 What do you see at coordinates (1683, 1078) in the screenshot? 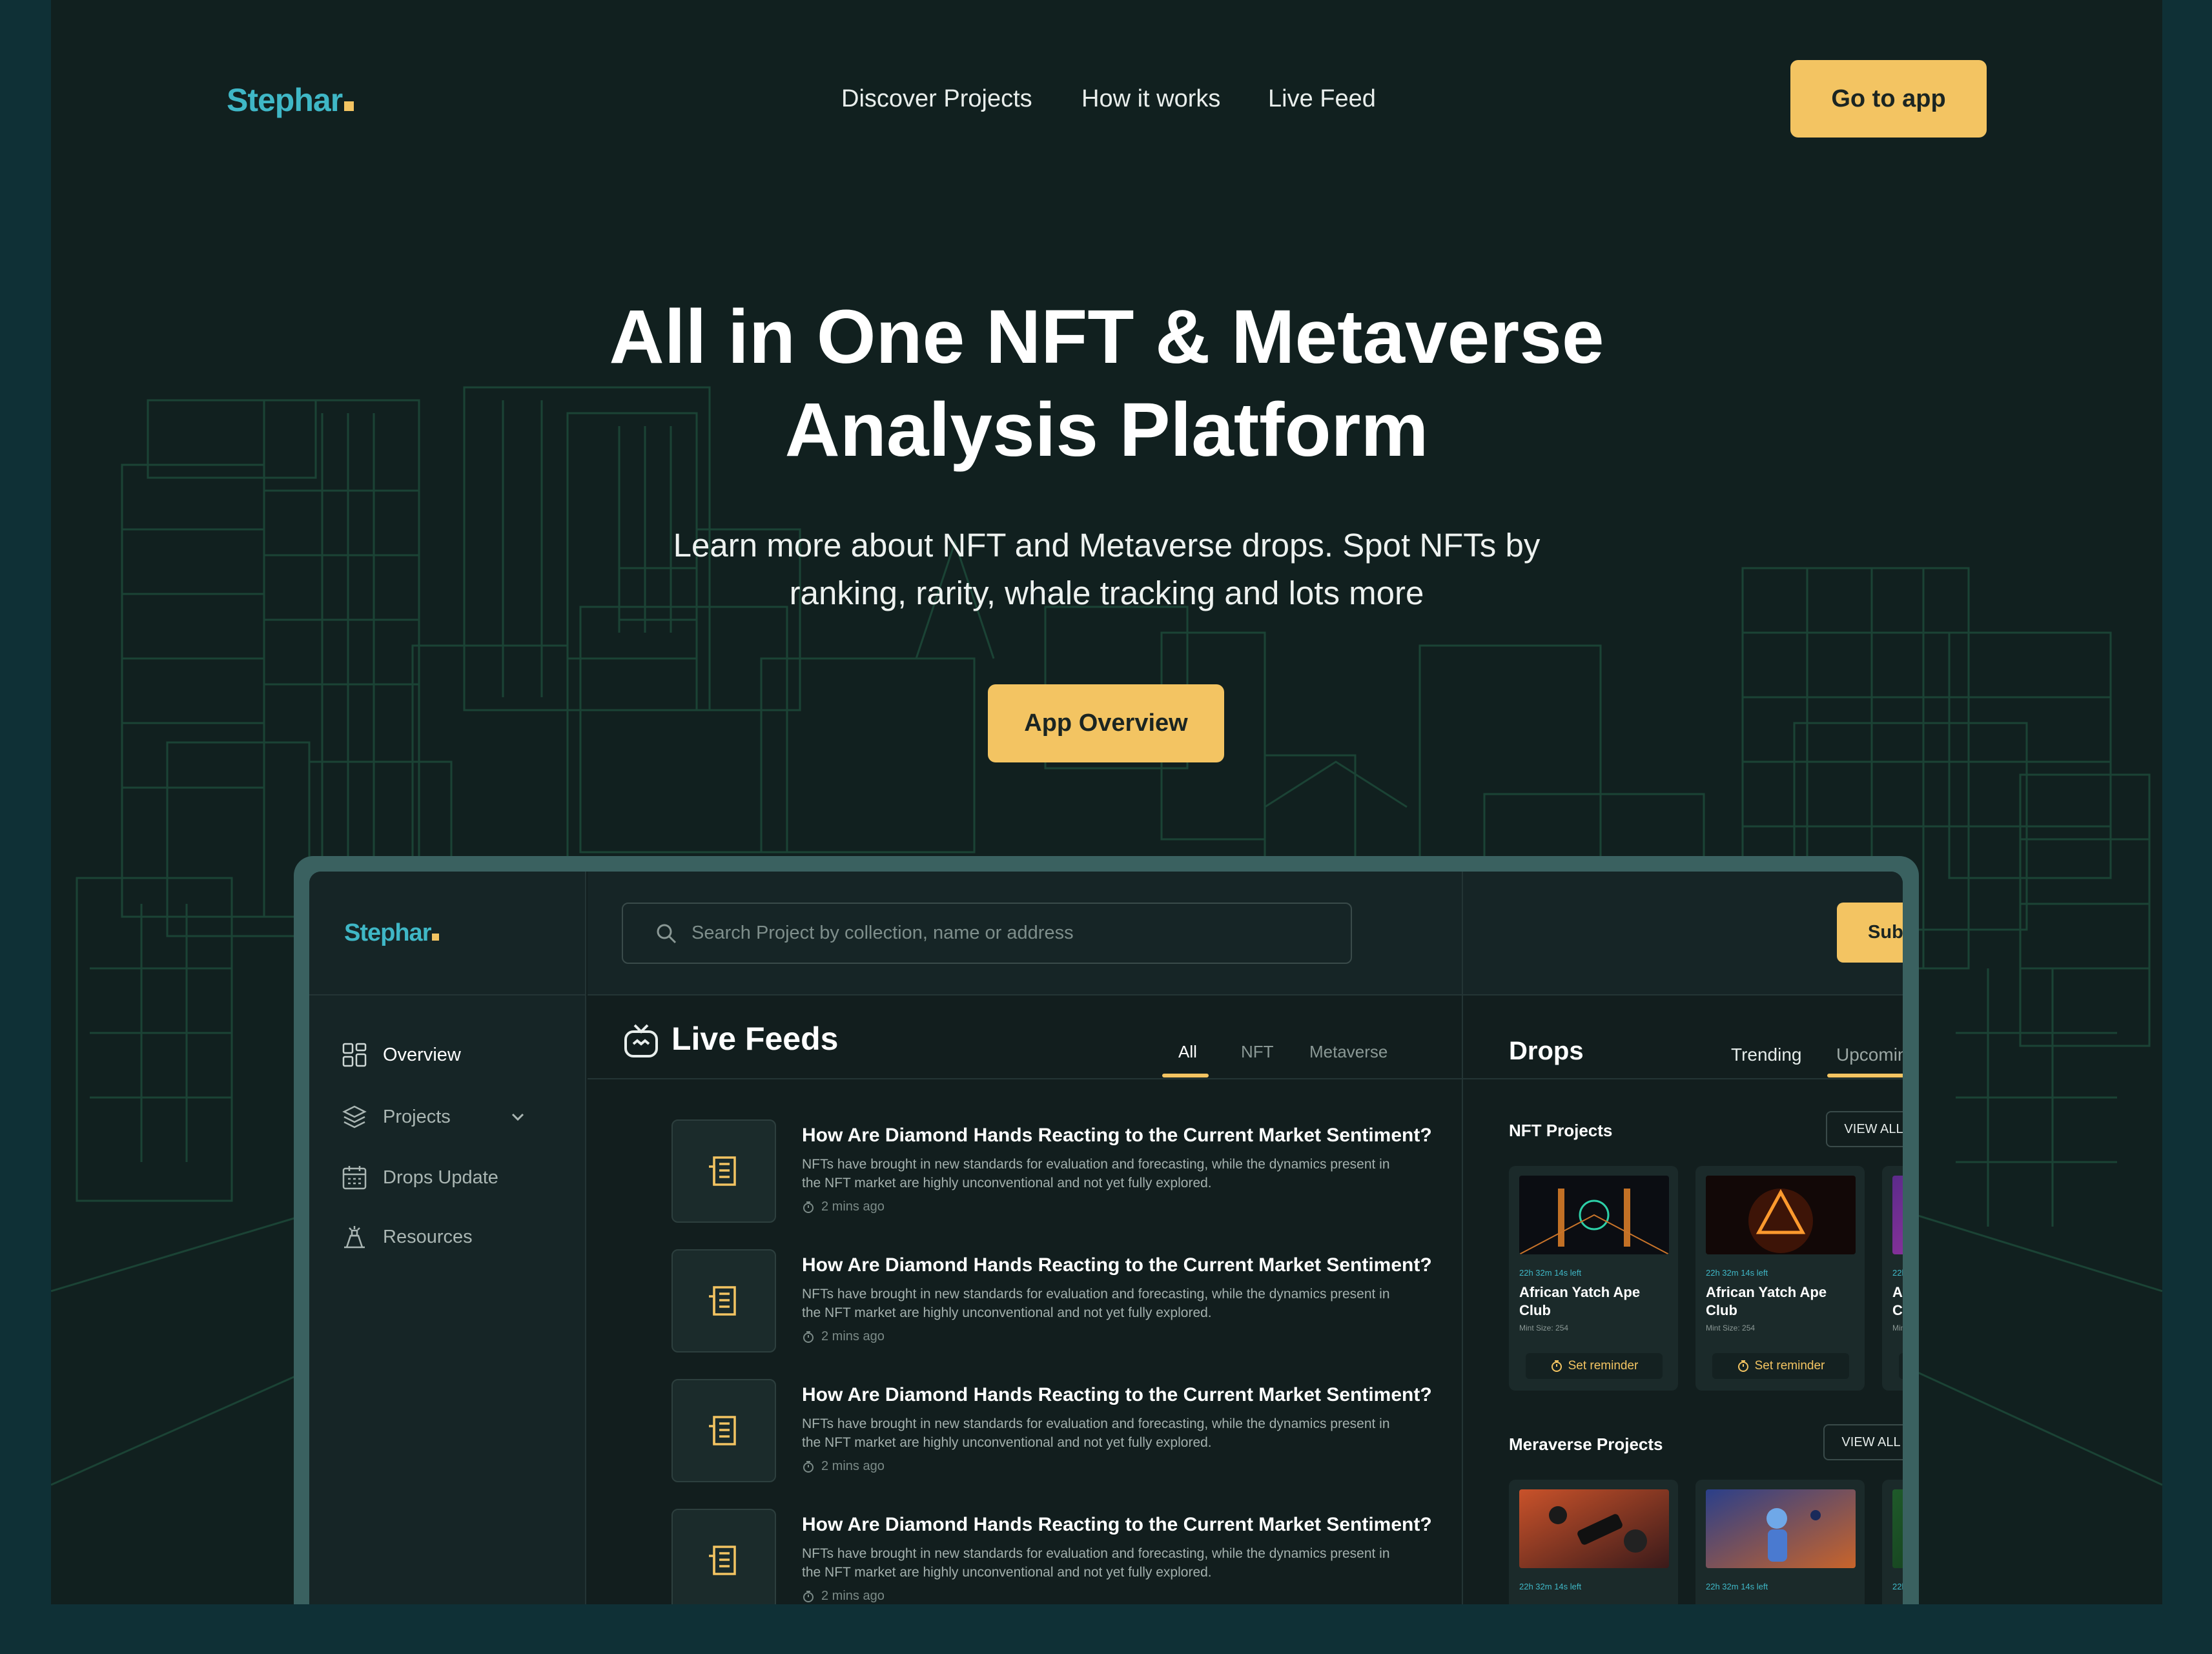
I see `drops-header-divider` at bounding box center [1683, 1078].